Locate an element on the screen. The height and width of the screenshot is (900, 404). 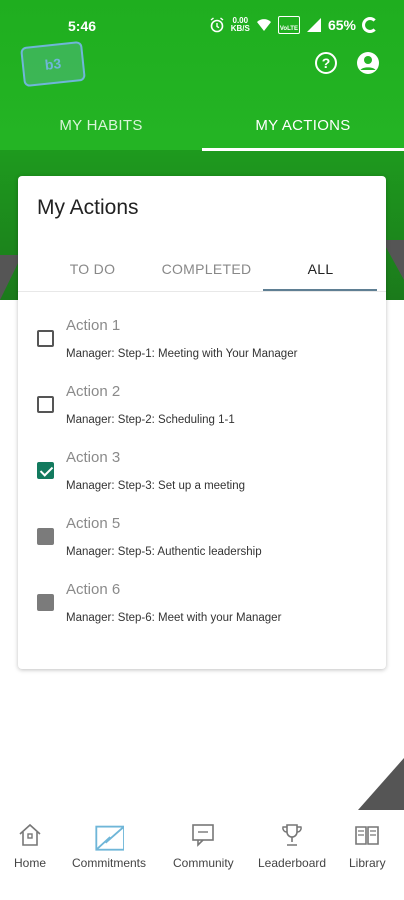
nav-community-label: Community is located at coordinates (203, 863).